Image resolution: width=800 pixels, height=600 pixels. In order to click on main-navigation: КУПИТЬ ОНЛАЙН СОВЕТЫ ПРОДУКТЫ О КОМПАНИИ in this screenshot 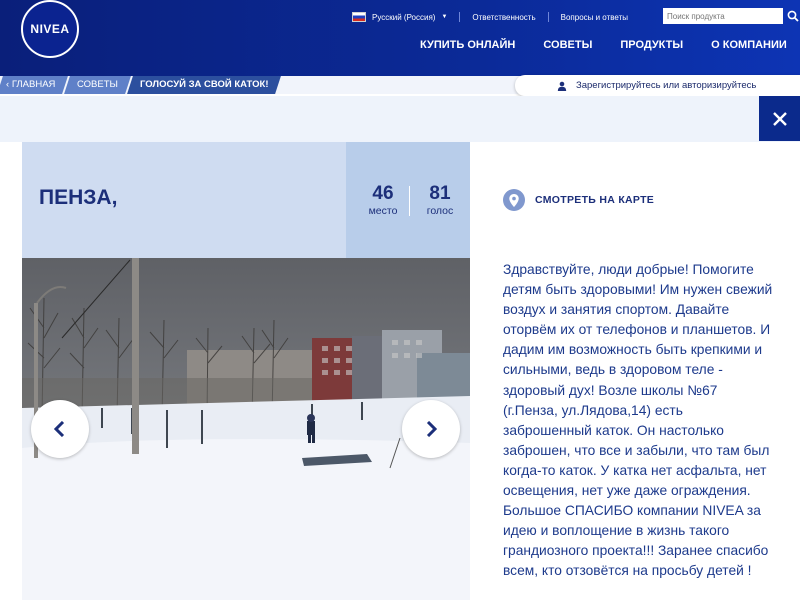, I will do `click(610, 45)`.